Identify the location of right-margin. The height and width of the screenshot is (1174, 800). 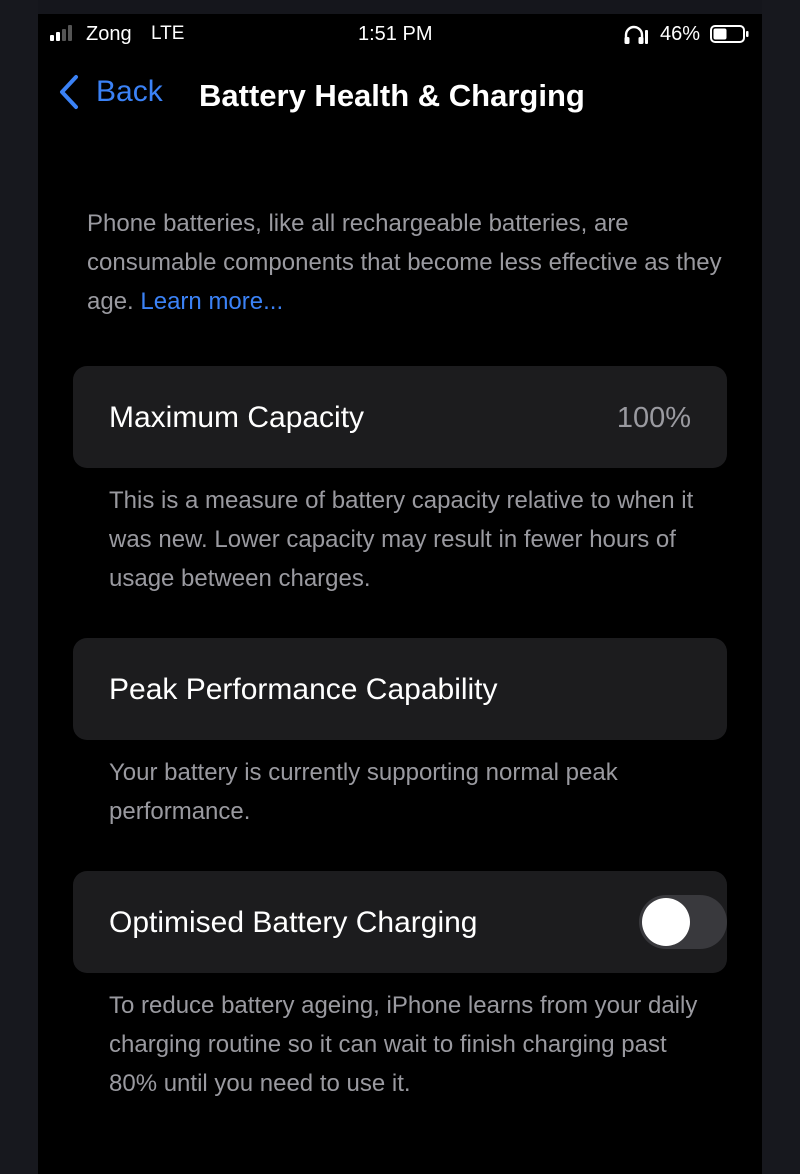
(781, 587).